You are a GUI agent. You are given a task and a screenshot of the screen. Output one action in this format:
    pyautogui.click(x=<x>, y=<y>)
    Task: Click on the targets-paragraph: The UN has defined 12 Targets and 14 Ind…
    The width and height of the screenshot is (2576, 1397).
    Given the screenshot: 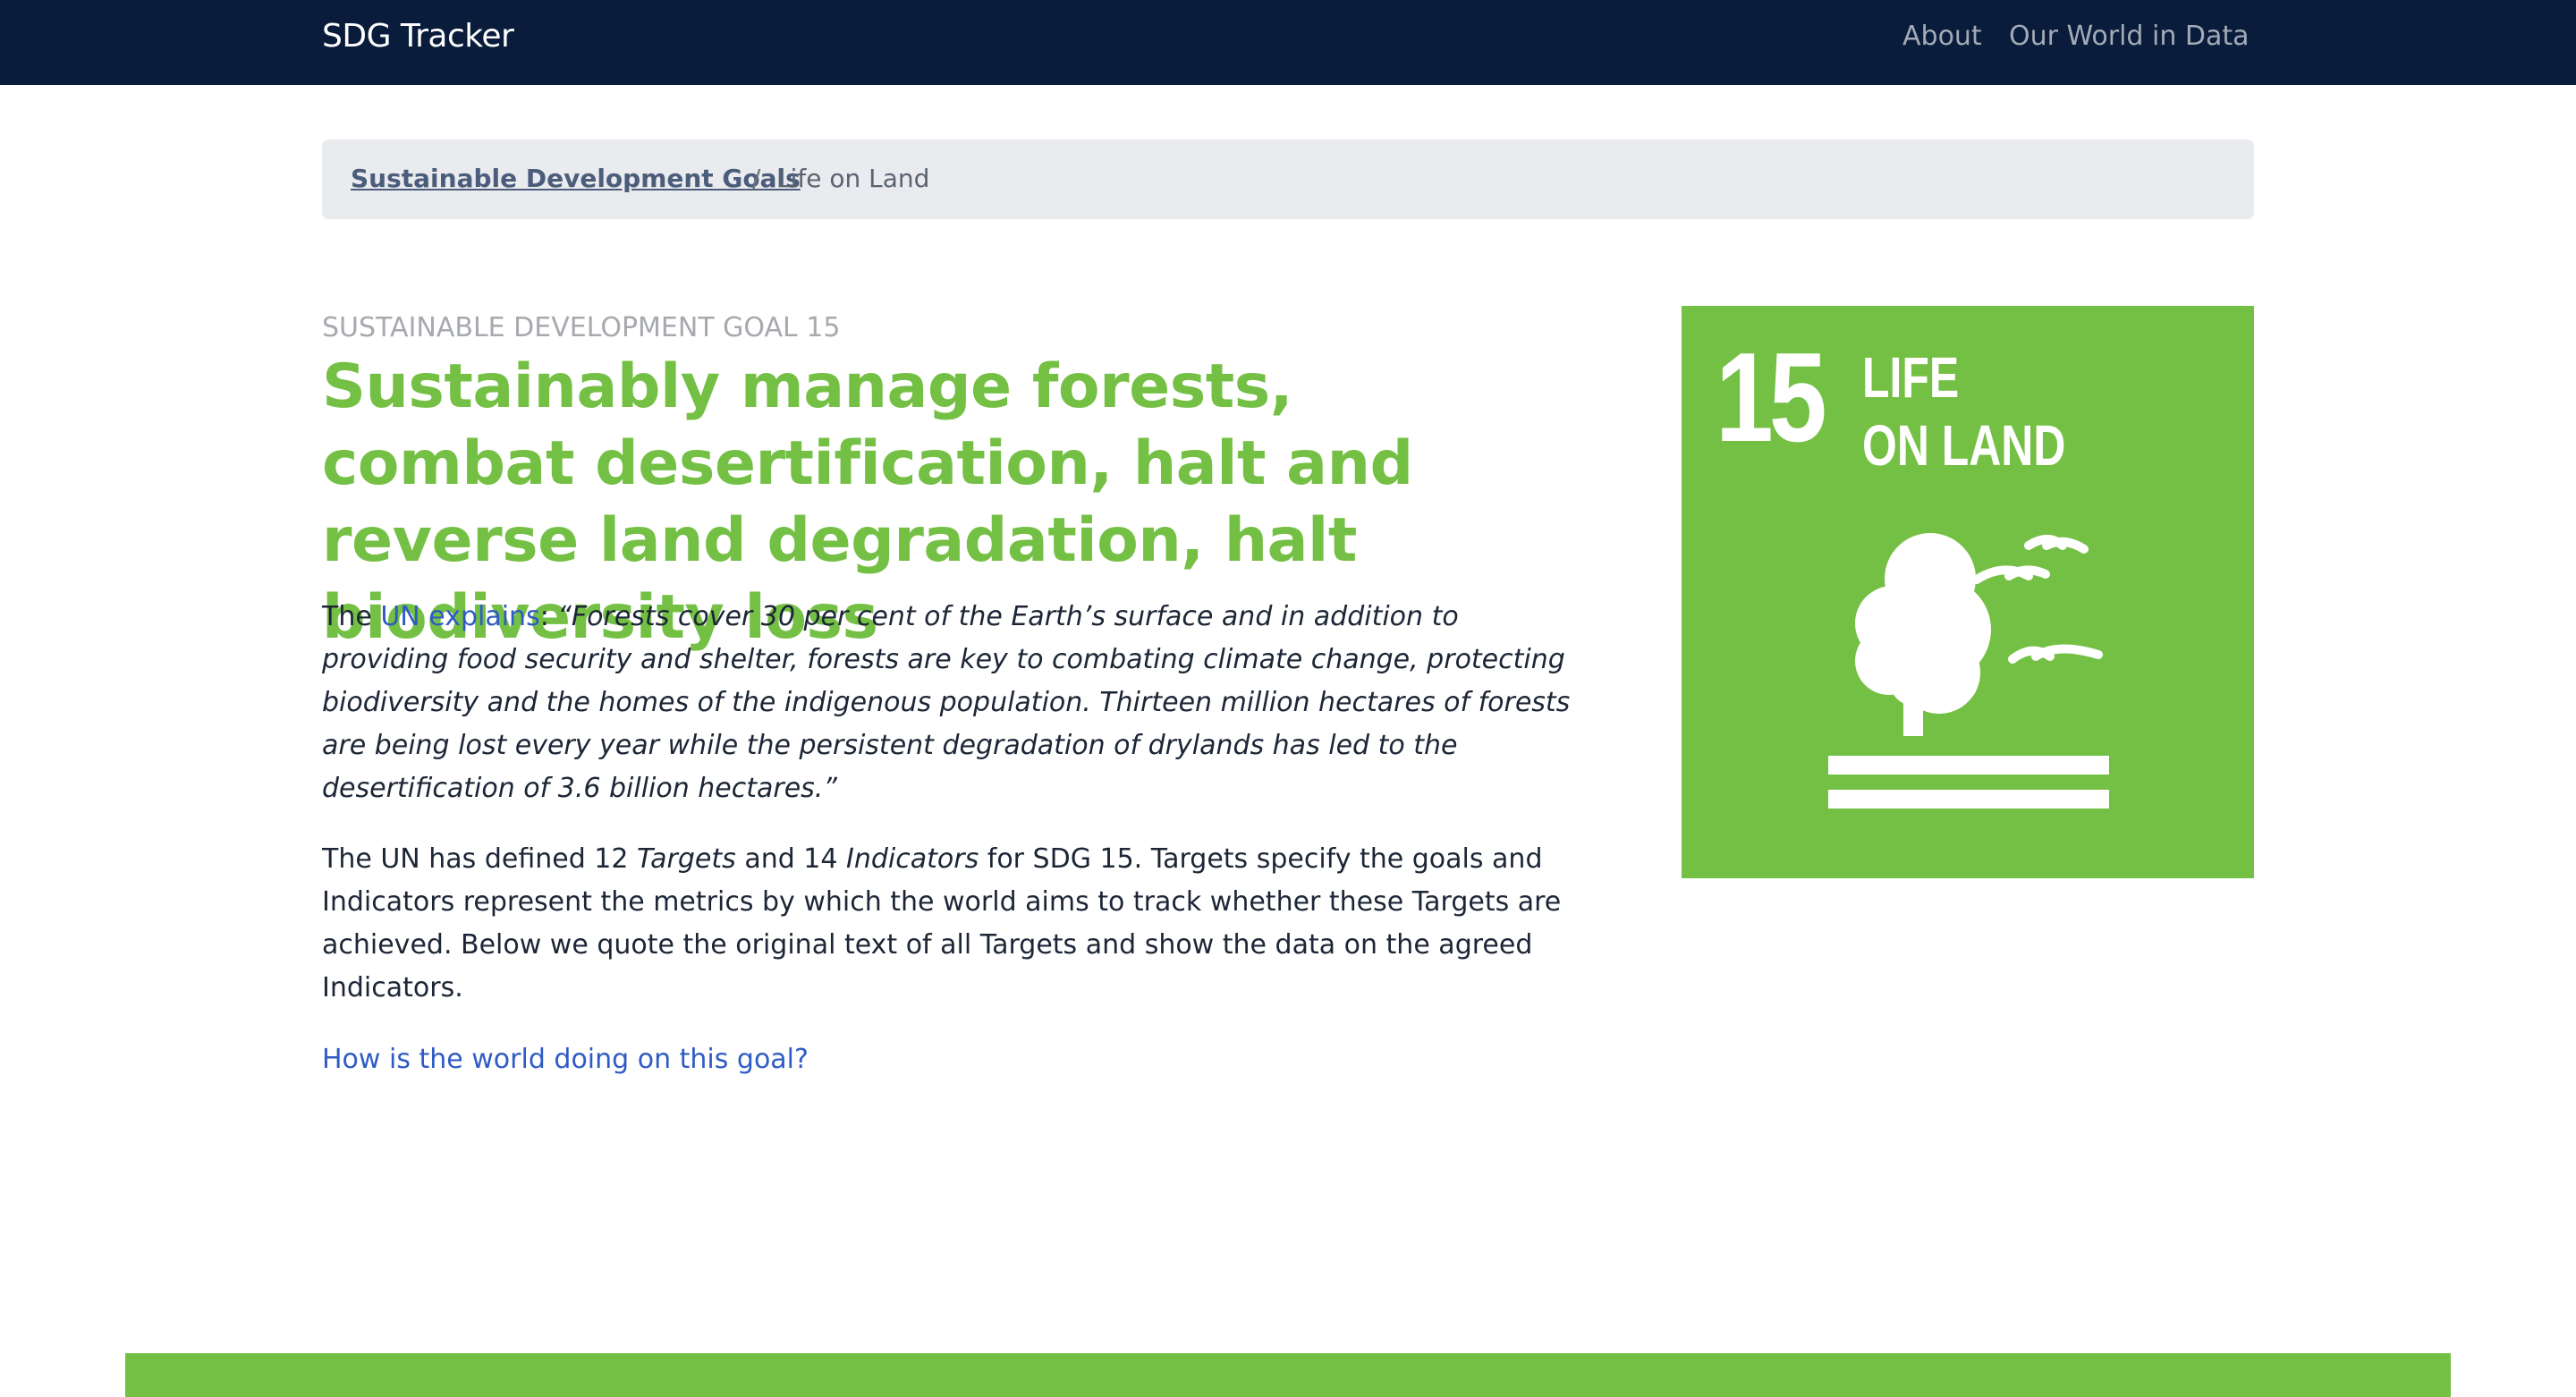 What is the action you would take?
    pyautogui.click(x=948, y=924)
    